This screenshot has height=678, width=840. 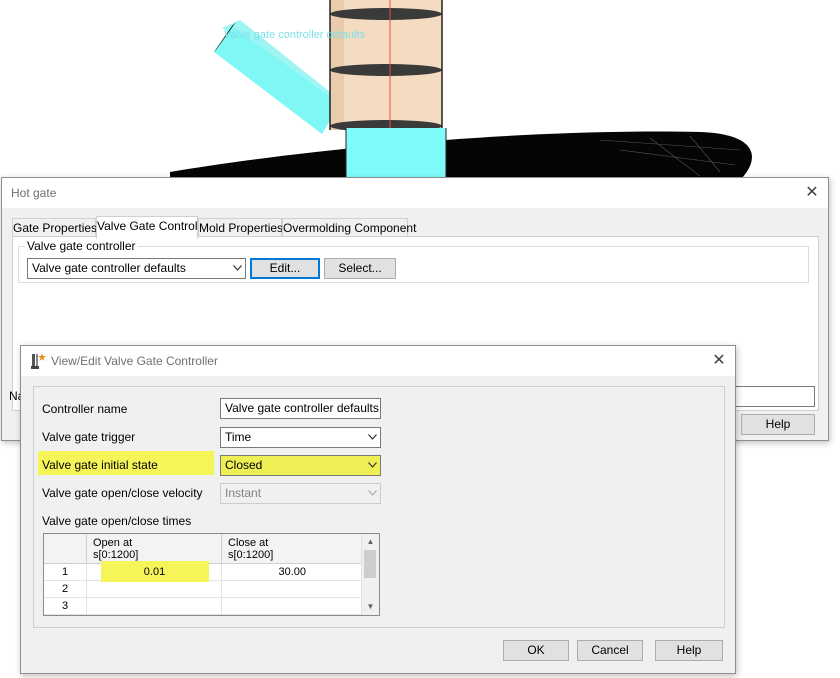 What do you see at coordinates (238, 437) in the screenshot?
I see `trigger-select-value: Time` at bounding box center [238, 437].